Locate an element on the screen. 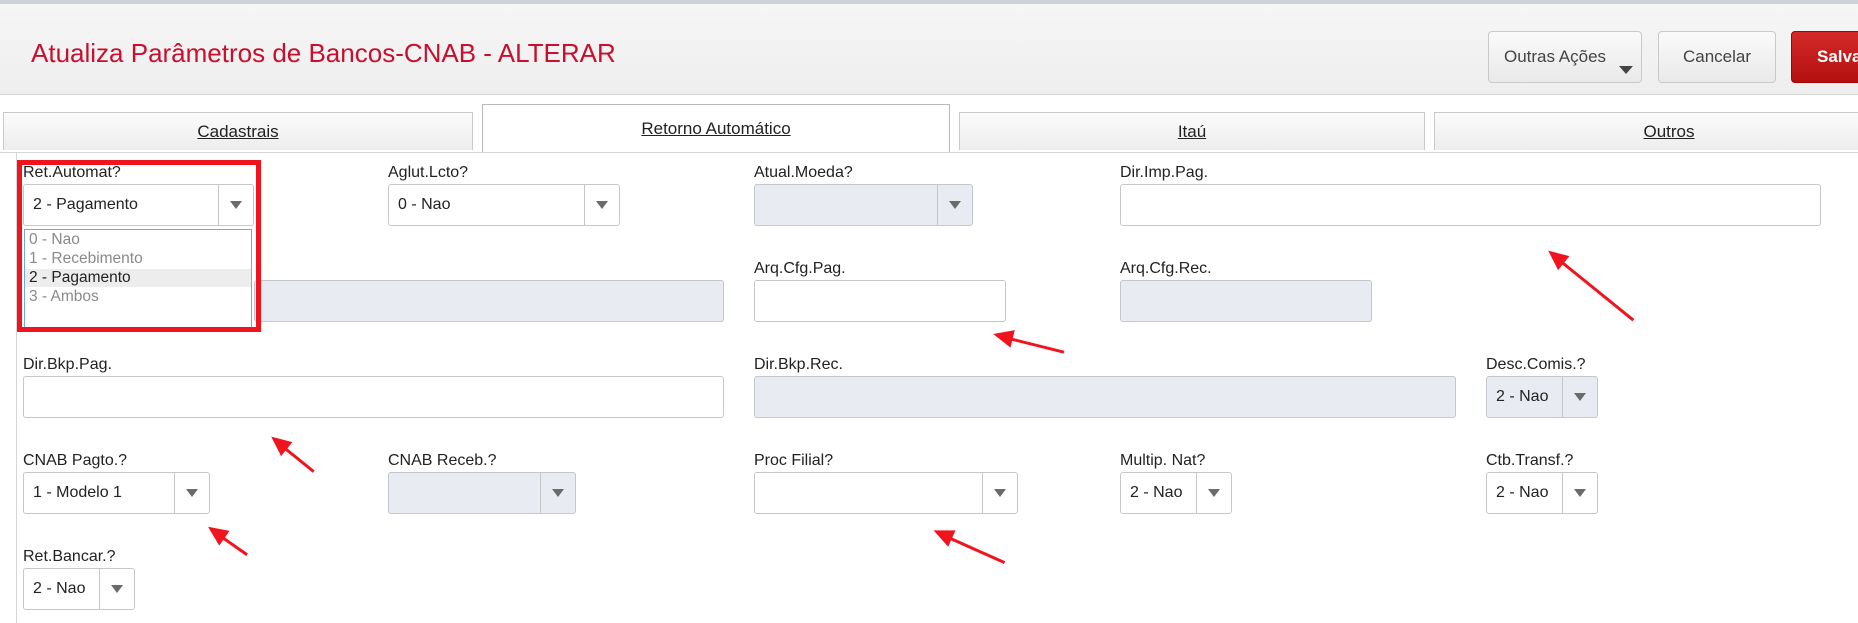 This screenshot has width=1858, height=623. more-actions-label: Outras Ações is located at coordinates (1555, 56).